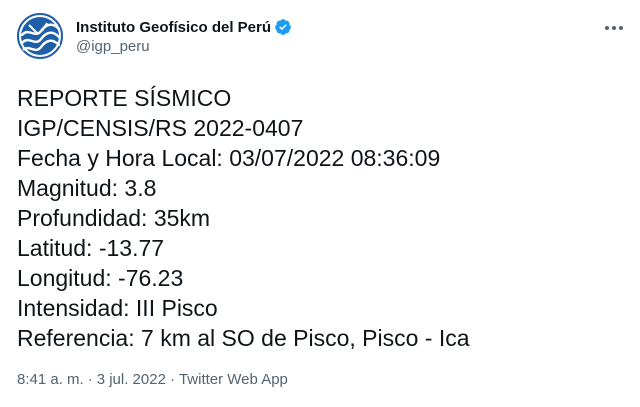 This screenshot has width=640, height=407. I want to click on igp-logo-icon, so click(40, 36).